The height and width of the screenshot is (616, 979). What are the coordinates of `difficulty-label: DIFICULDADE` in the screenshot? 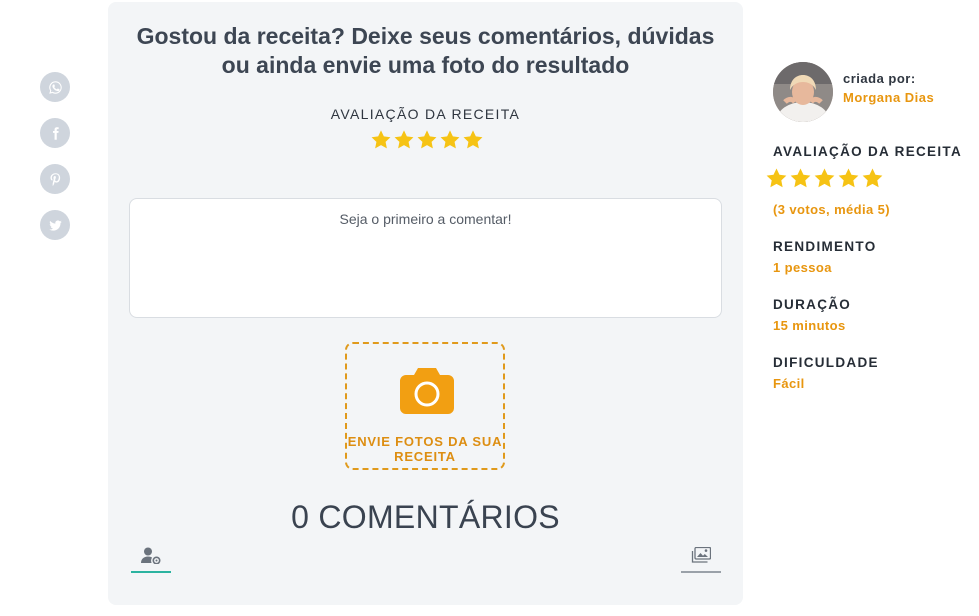 It's located at (826, 362).